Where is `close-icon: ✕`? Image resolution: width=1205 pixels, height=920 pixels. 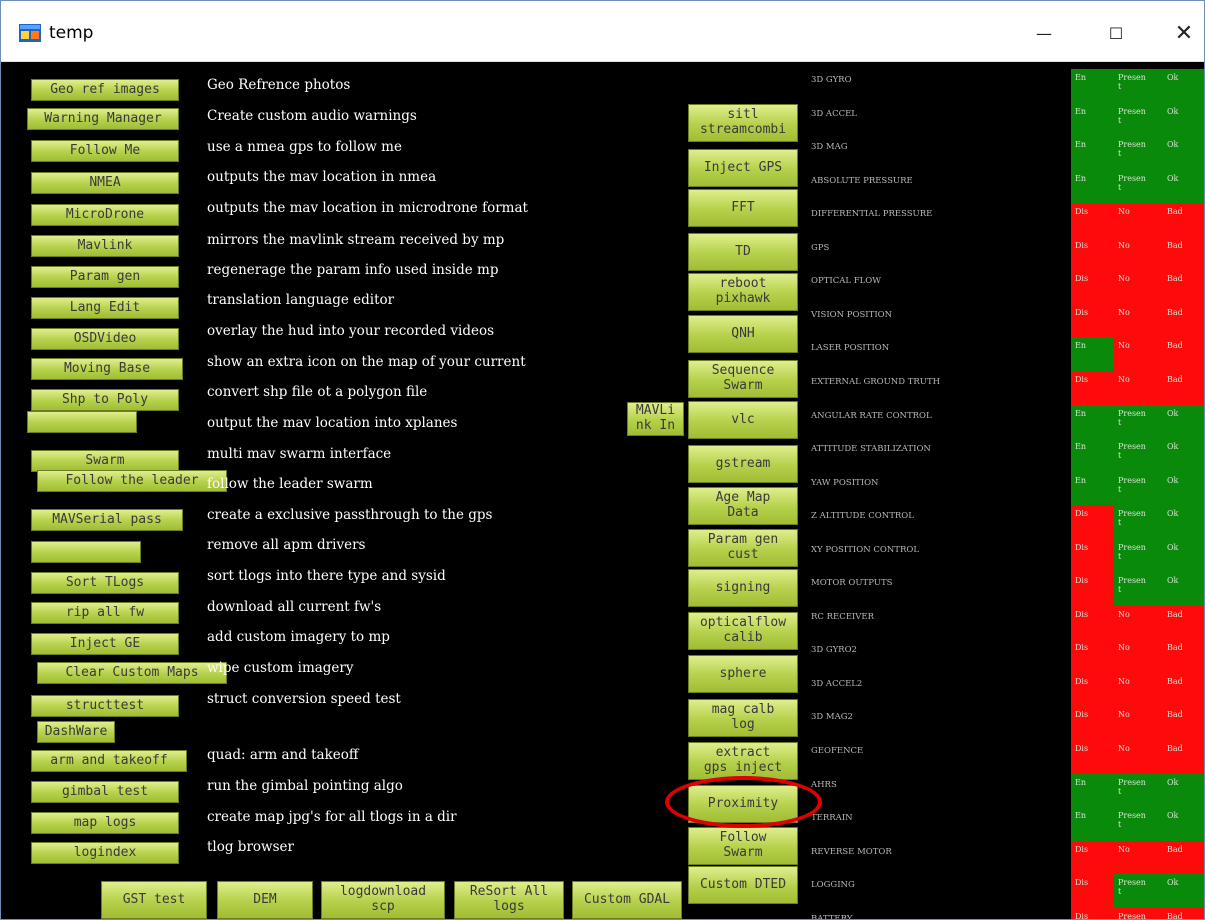
close-icon: ✕ is located at coordinates (1184, 33).